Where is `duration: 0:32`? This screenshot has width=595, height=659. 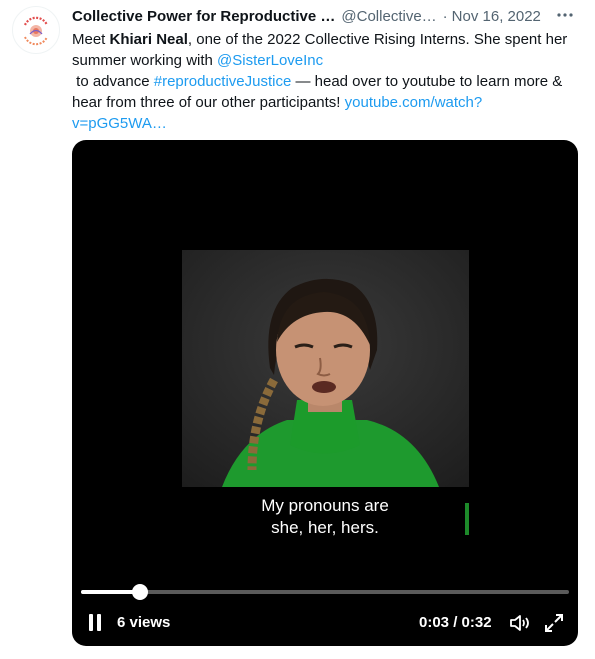
duration: 0:32 is located at coordinates (476, 622).